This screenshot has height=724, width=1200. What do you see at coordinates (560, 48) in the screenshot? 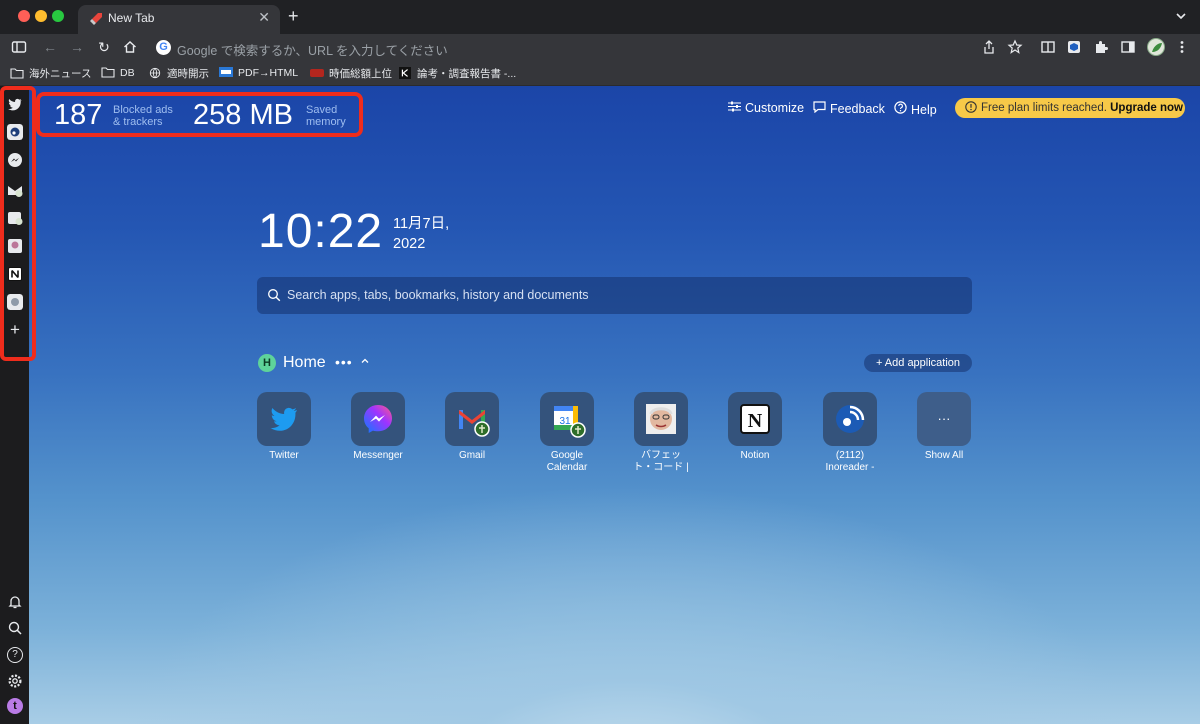
I see `address-bar: G Google で検索するか、URL を入力してください` at bounding box center [560, 48].